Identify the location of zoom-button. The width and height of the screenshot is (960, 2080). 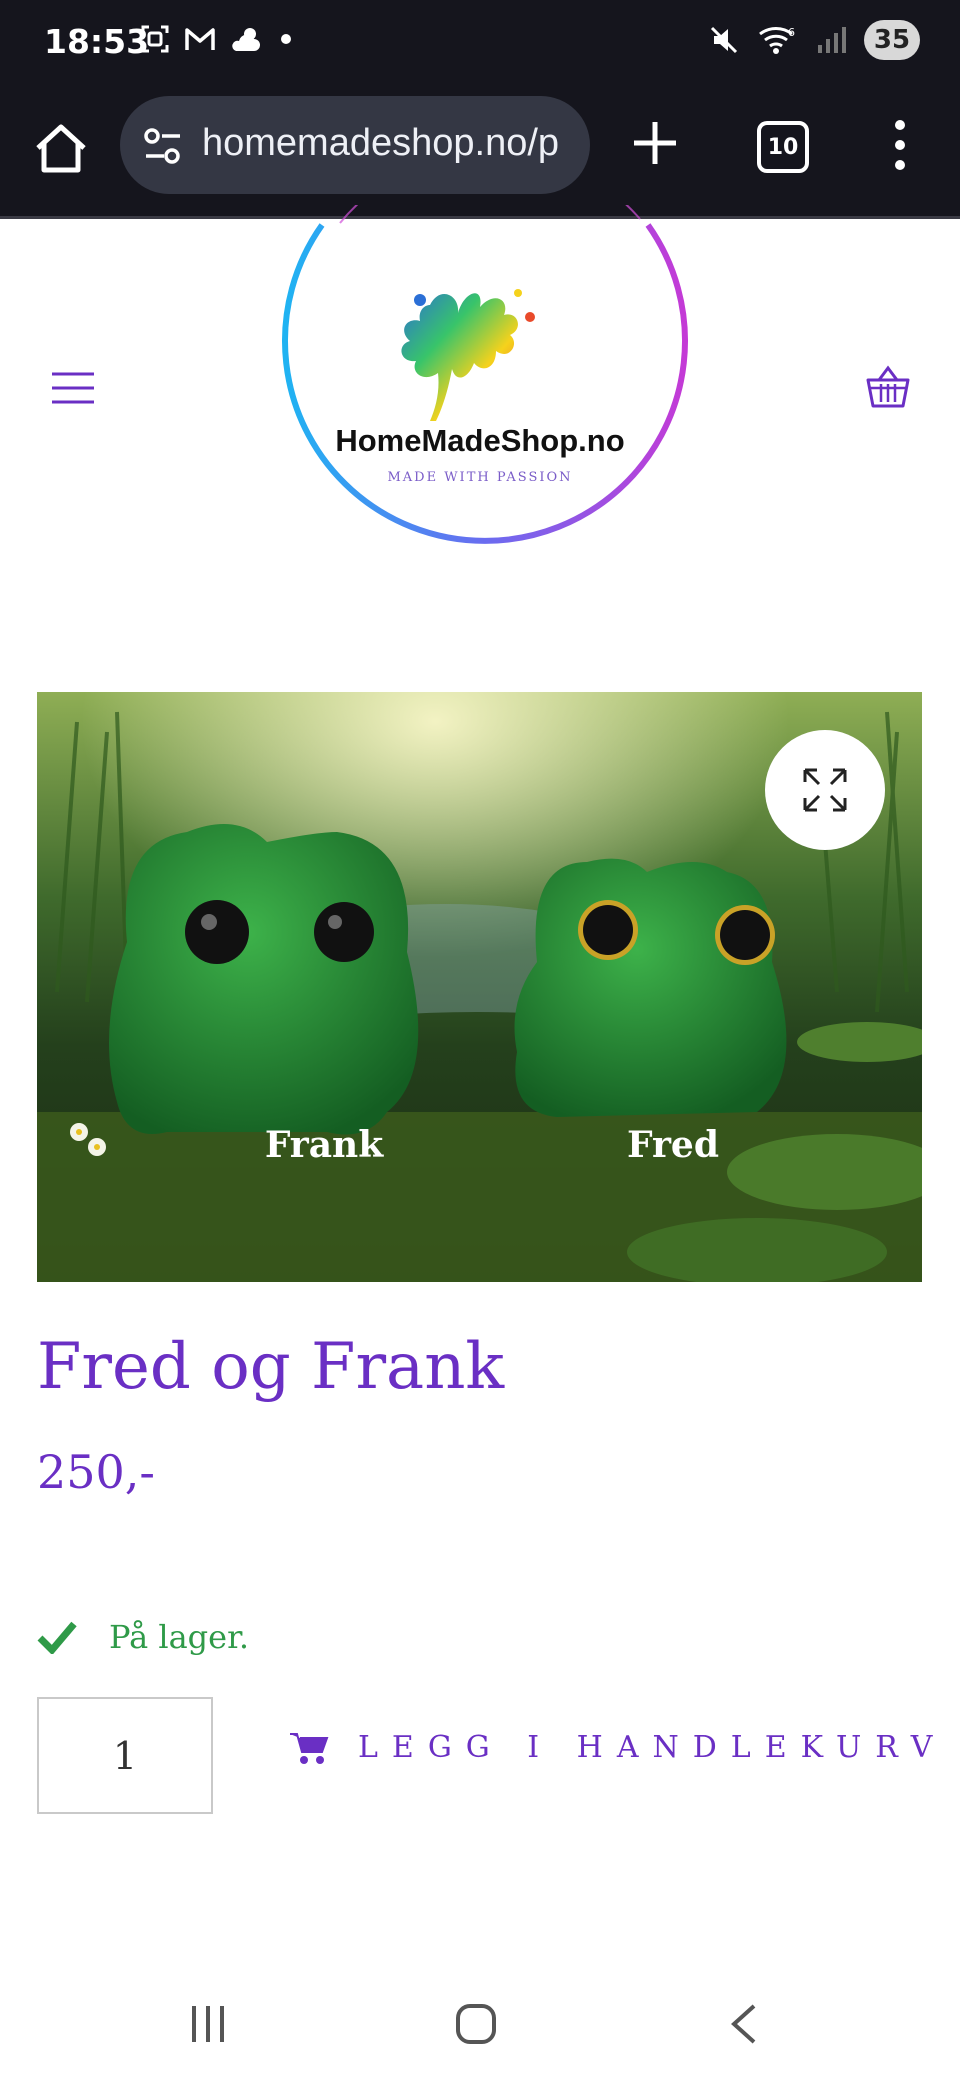
(825, 790).